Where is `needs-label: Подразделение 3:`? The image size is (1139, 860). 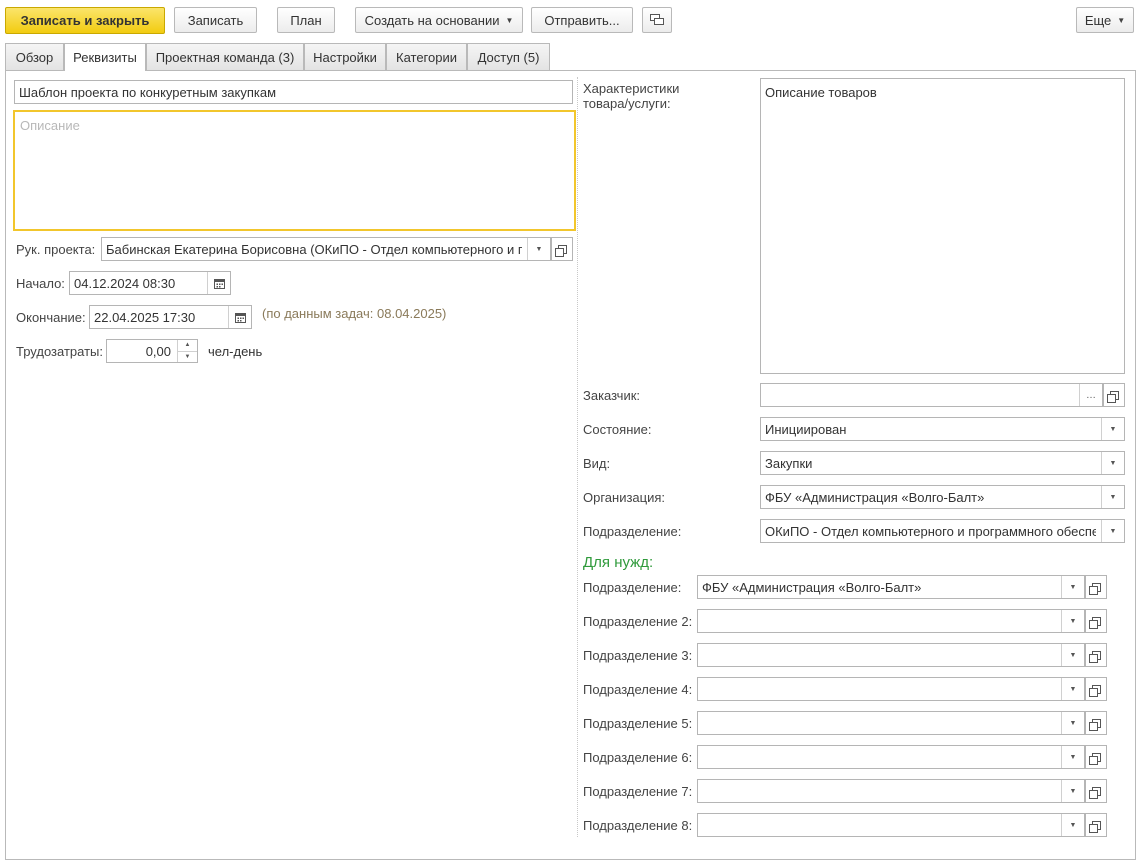 needs-label: Подразделение 3: is located at coordinates (638, 655).